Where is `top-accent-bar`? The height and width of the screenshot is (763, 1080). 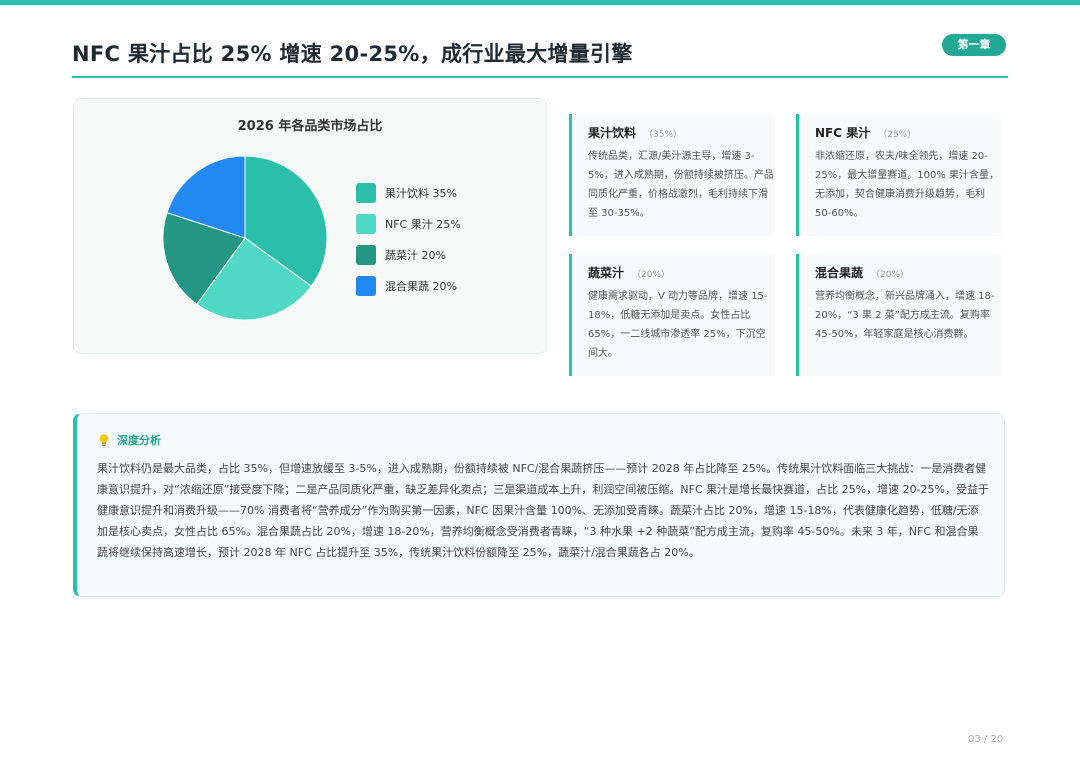 top-accent-bar is located at coordinates (540, 2).